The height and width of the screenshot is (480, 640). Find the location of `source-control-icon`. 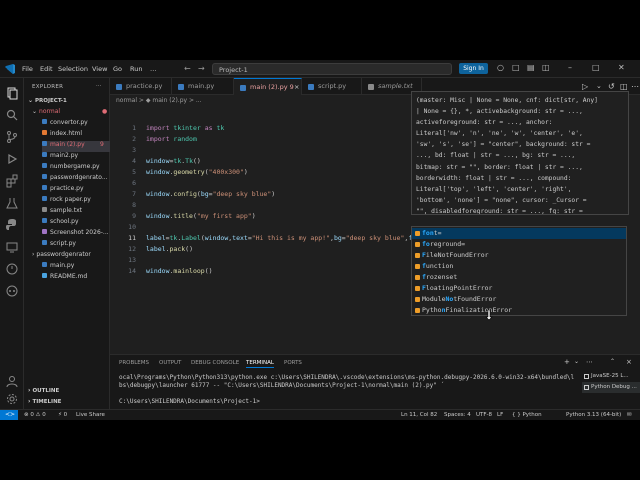

source-control-icon is located at coordinates (12, 137).